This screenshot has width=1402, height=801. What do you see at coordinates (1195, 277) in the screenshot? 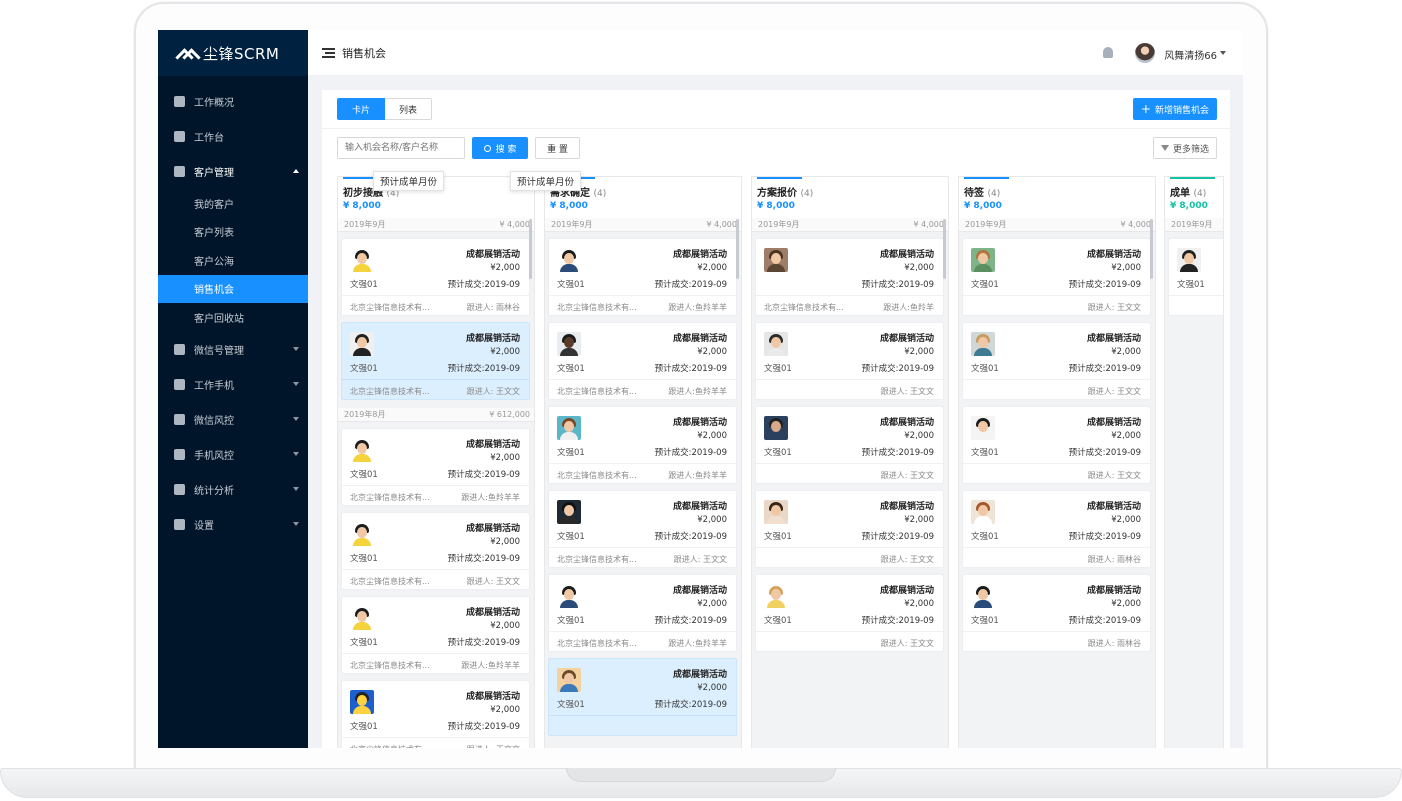
I see `opportunity-card: 文强01` at bounding box center [1195, 277].